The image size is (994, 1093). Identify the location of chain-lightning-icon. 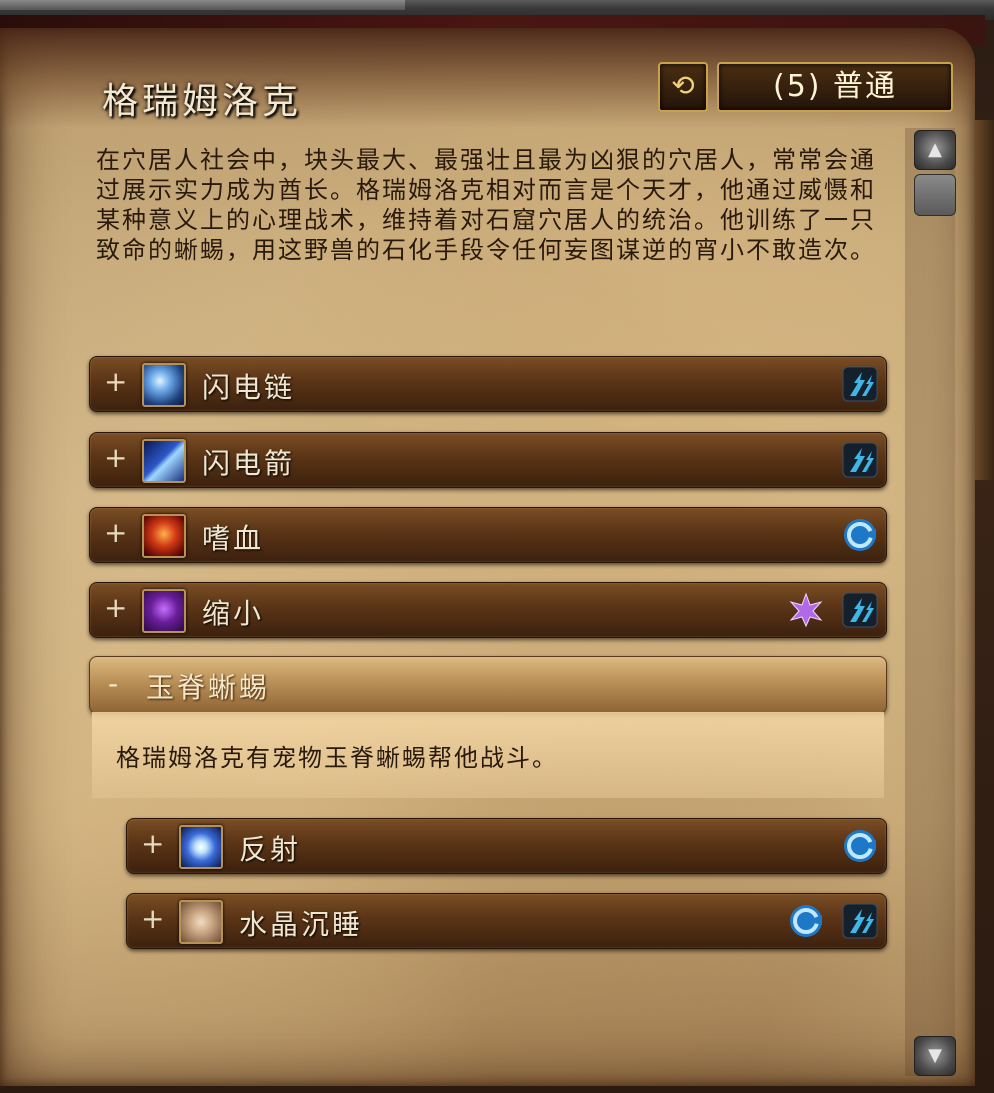
(164, 385).